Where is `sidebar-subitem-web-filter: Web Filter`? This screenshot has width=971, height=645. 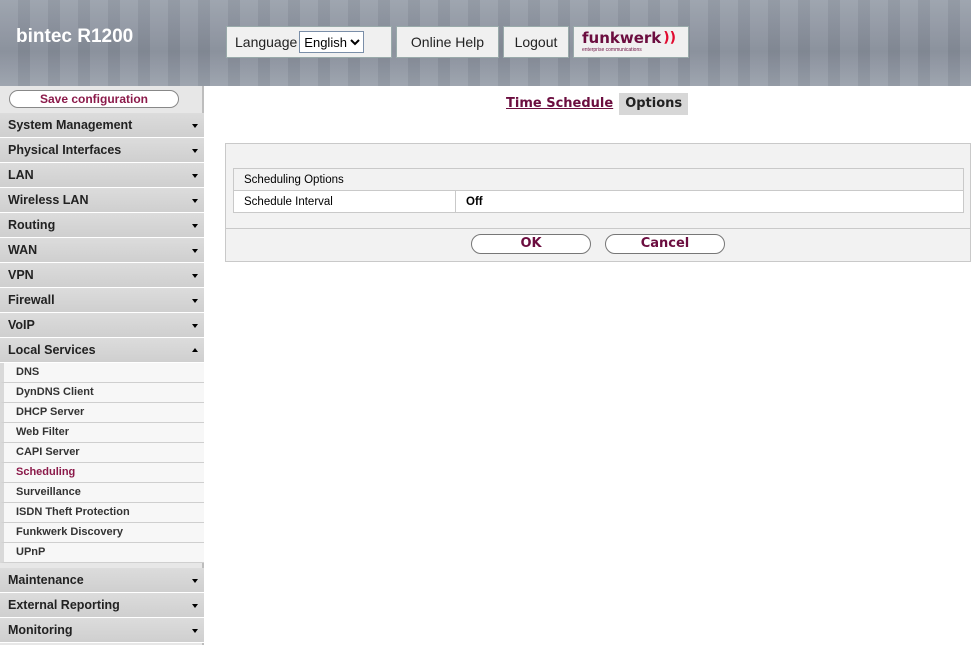 sidebar-subitem-web-filter: Web Filter is located at coordinates (102, 433).